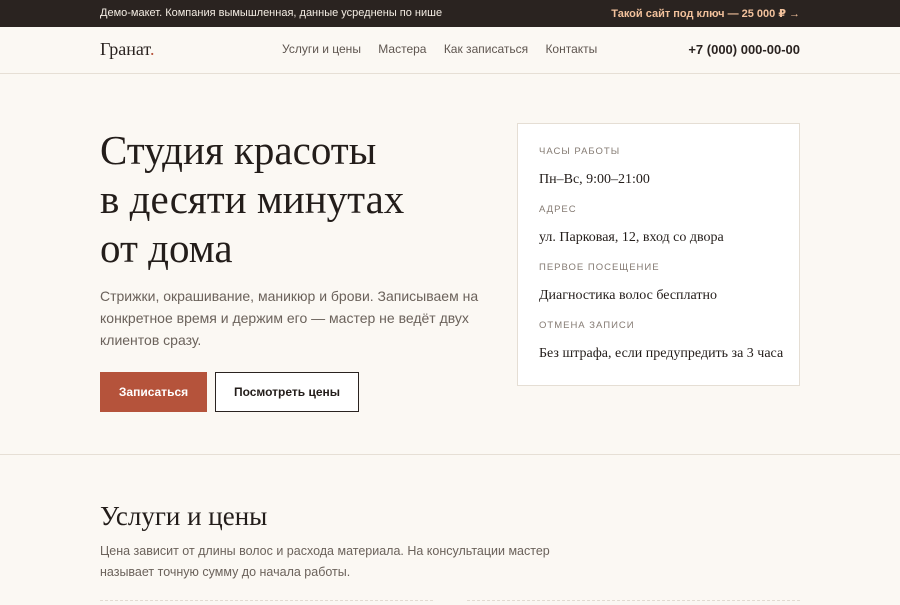  I want to click on hero-title: Студия красоты в десяти минутах от дома, so click(300, 199).